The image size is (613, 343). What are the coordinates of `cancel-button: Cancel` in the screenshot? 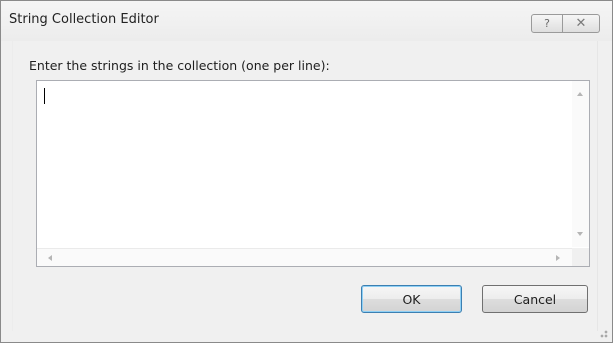 It's located at (535, 299).